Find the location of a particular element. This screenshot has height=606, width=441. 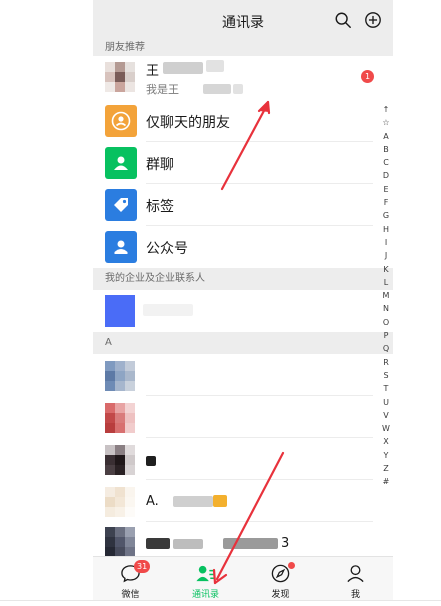

index-letter: F is located at coordinates (386, 202).